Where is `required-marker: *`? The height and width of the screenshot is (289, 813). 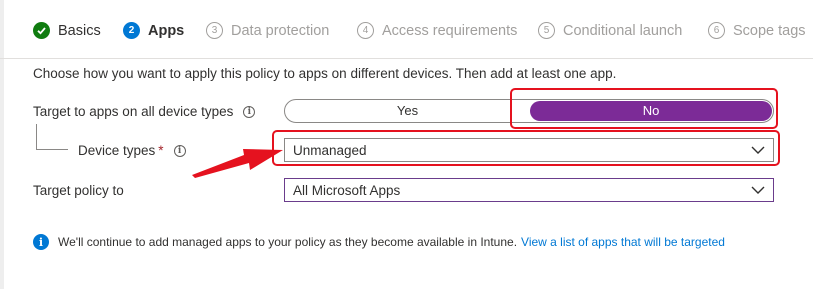 required-marker: * is located at coordinates (161, 150).